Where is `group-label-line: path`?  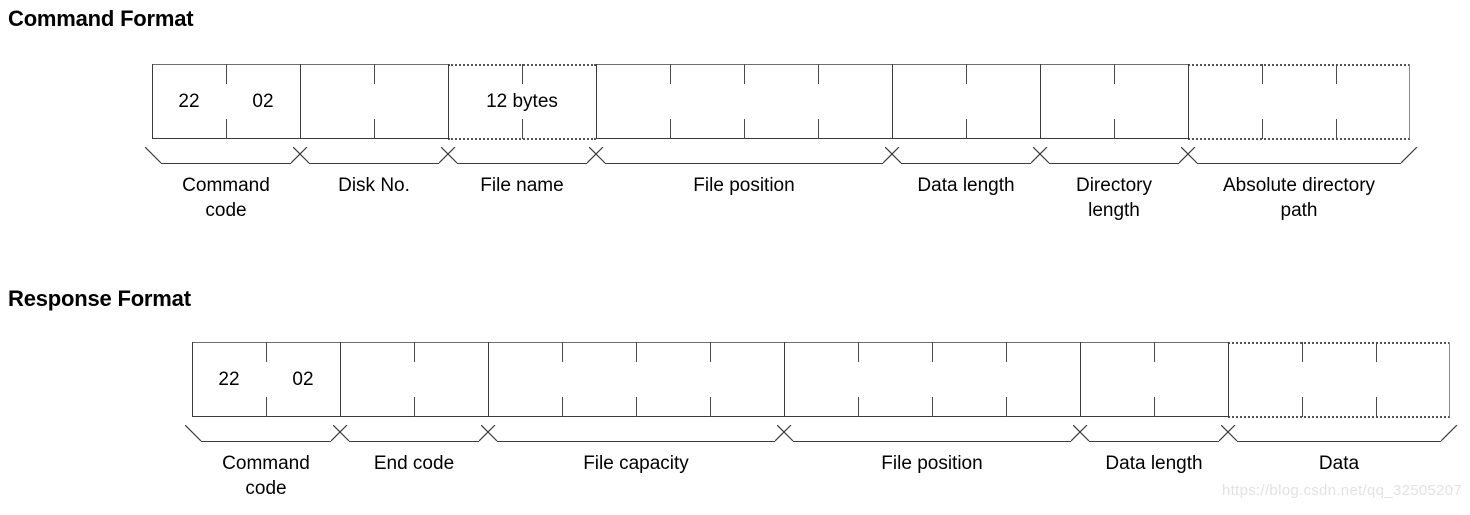
group-label-line: path is located at coordinates (1299, 210).